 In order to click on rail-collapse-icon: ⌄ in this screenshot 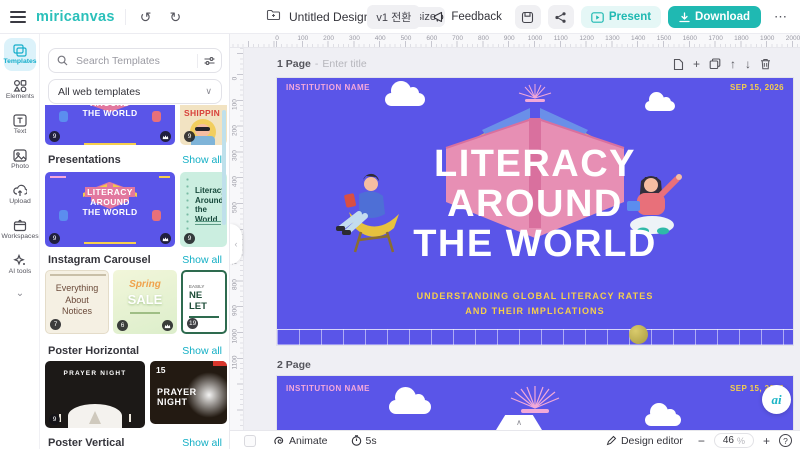, I will do `click(20, 293)`.